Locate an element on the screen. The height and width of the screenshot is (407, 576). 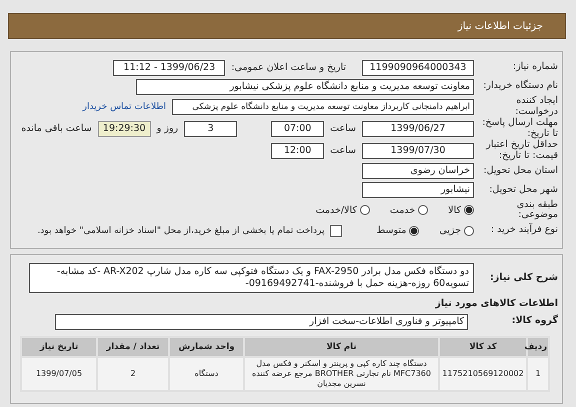
field-label: نوع فرآیند خرید : is located at coordinates (524, 230).